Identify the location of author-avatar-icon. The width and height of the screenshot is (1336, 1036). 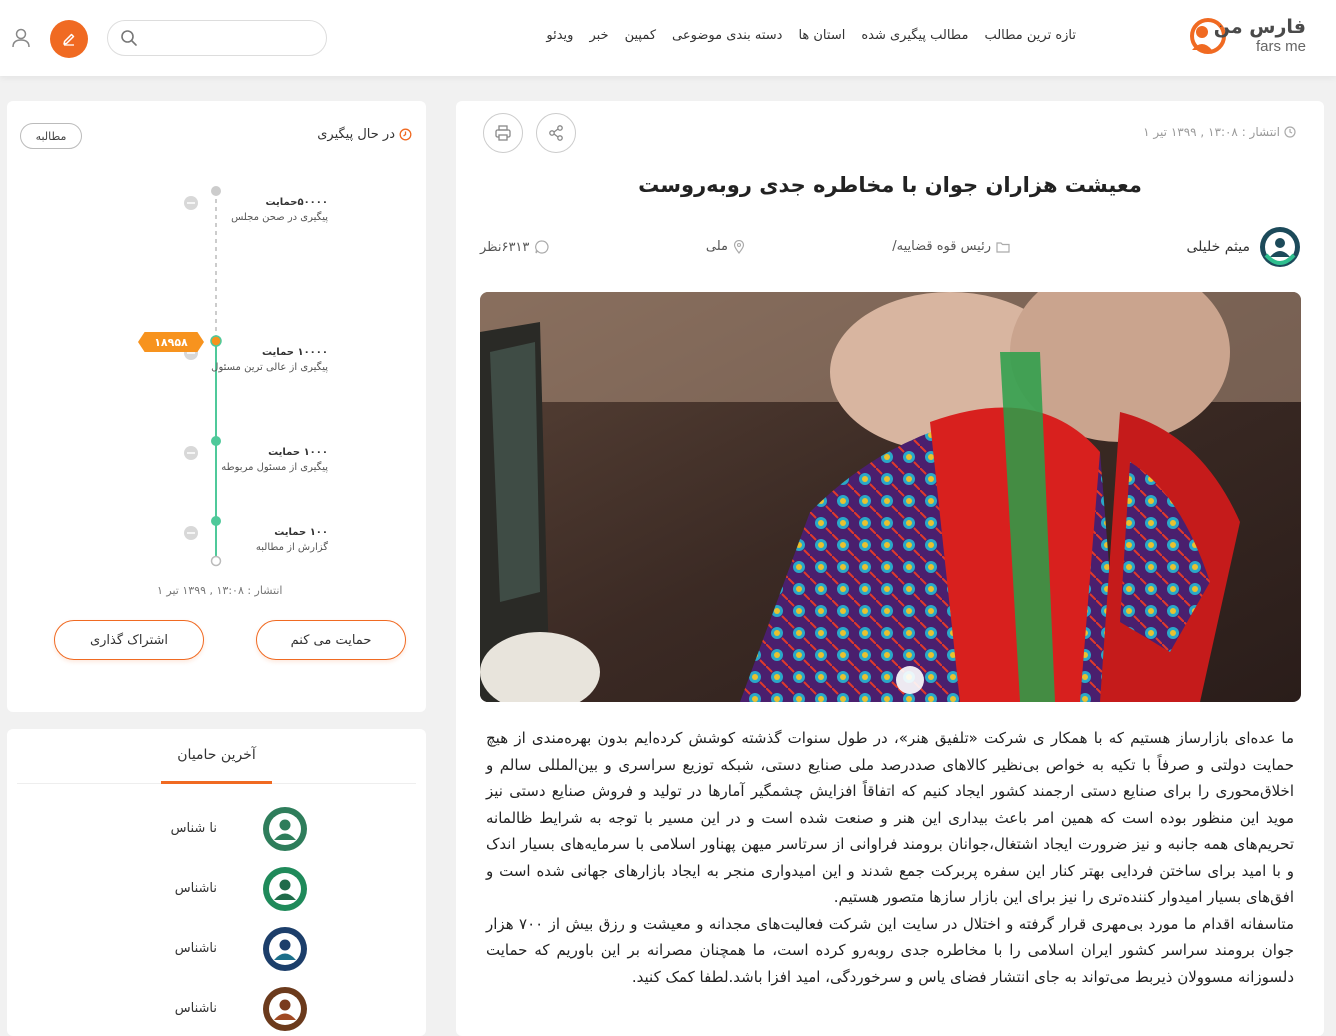
(1280, 247).